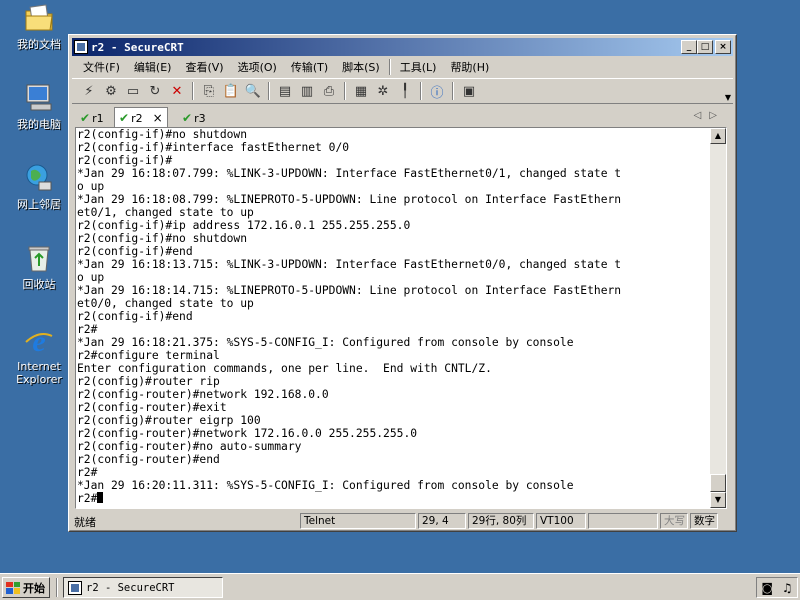 The height and width of the screenshot is (600, 800). What do you see at coordinates (718, 136) in the screenshot?
I see `scroll-up-arrow-icon: ▲` at bounding box center [718, 136].